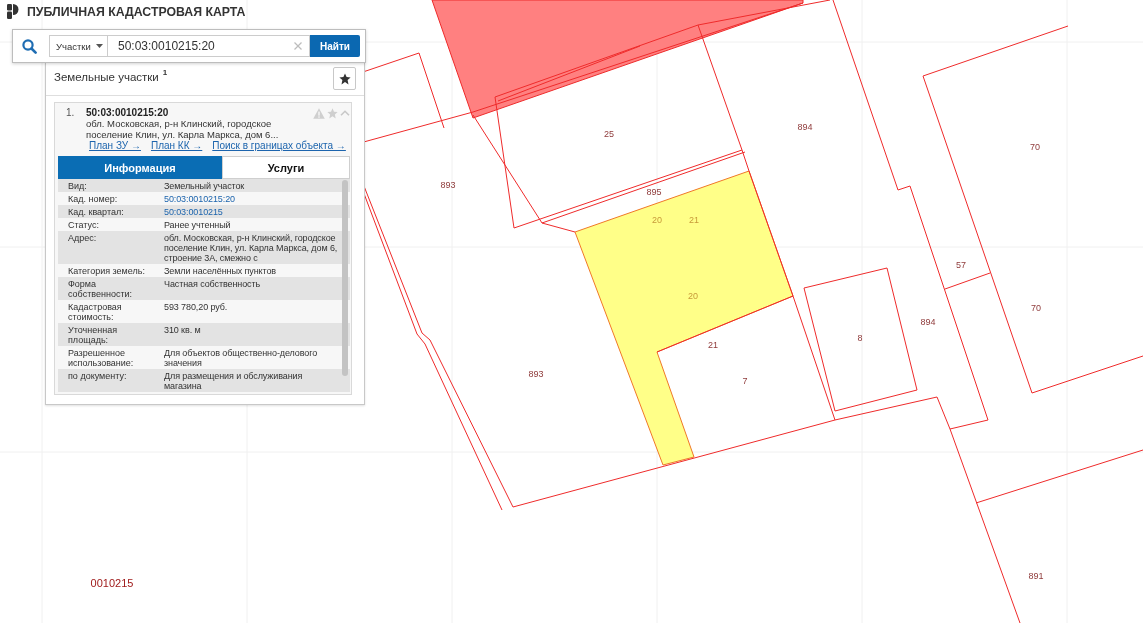  I want to click on field-value: Для объектов общественно-делового значения, so click(241, 358).